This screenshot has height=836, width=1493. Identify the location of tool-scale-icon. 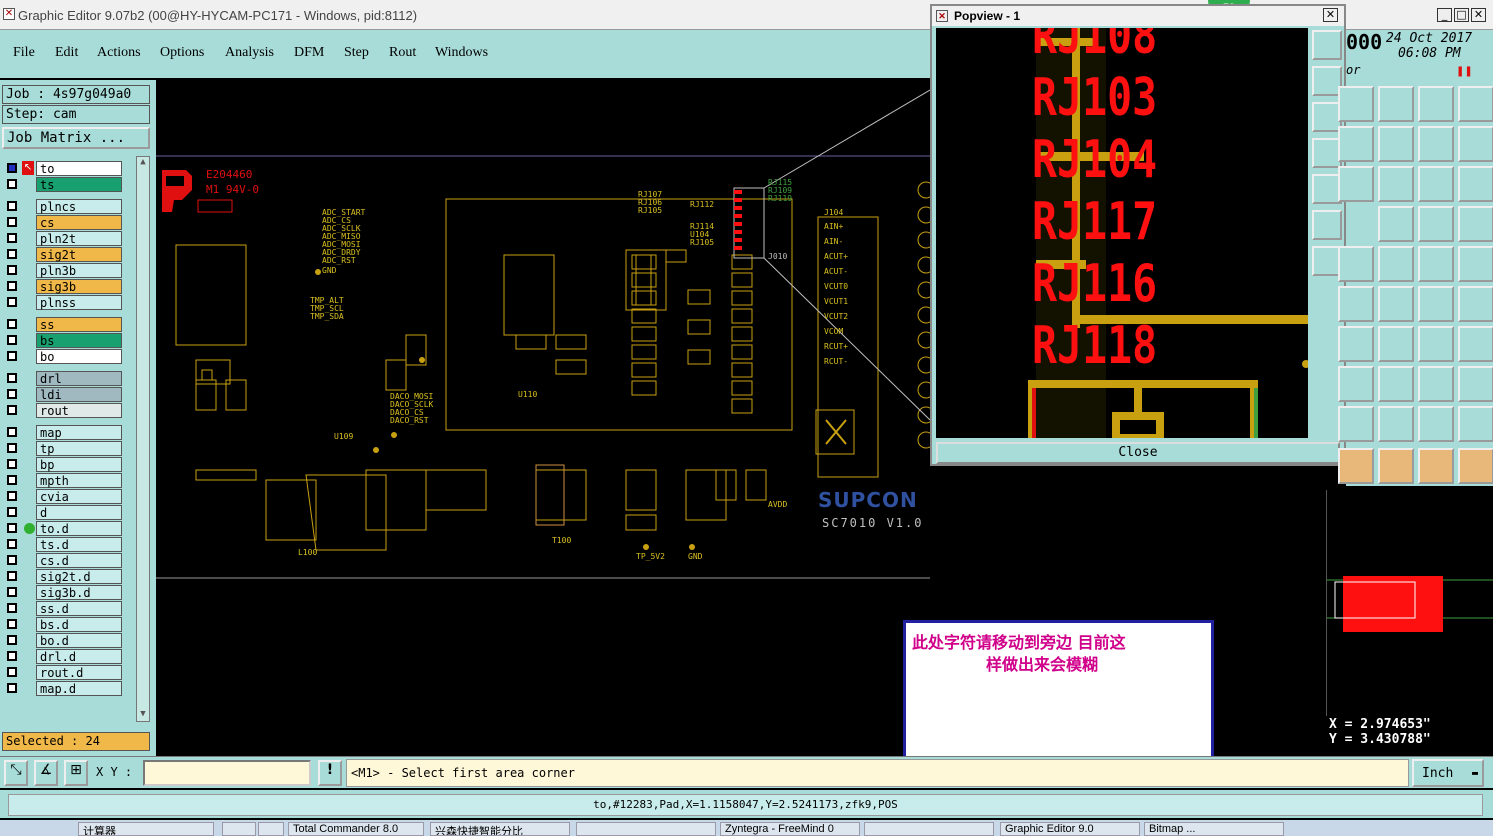
(1436, 184).